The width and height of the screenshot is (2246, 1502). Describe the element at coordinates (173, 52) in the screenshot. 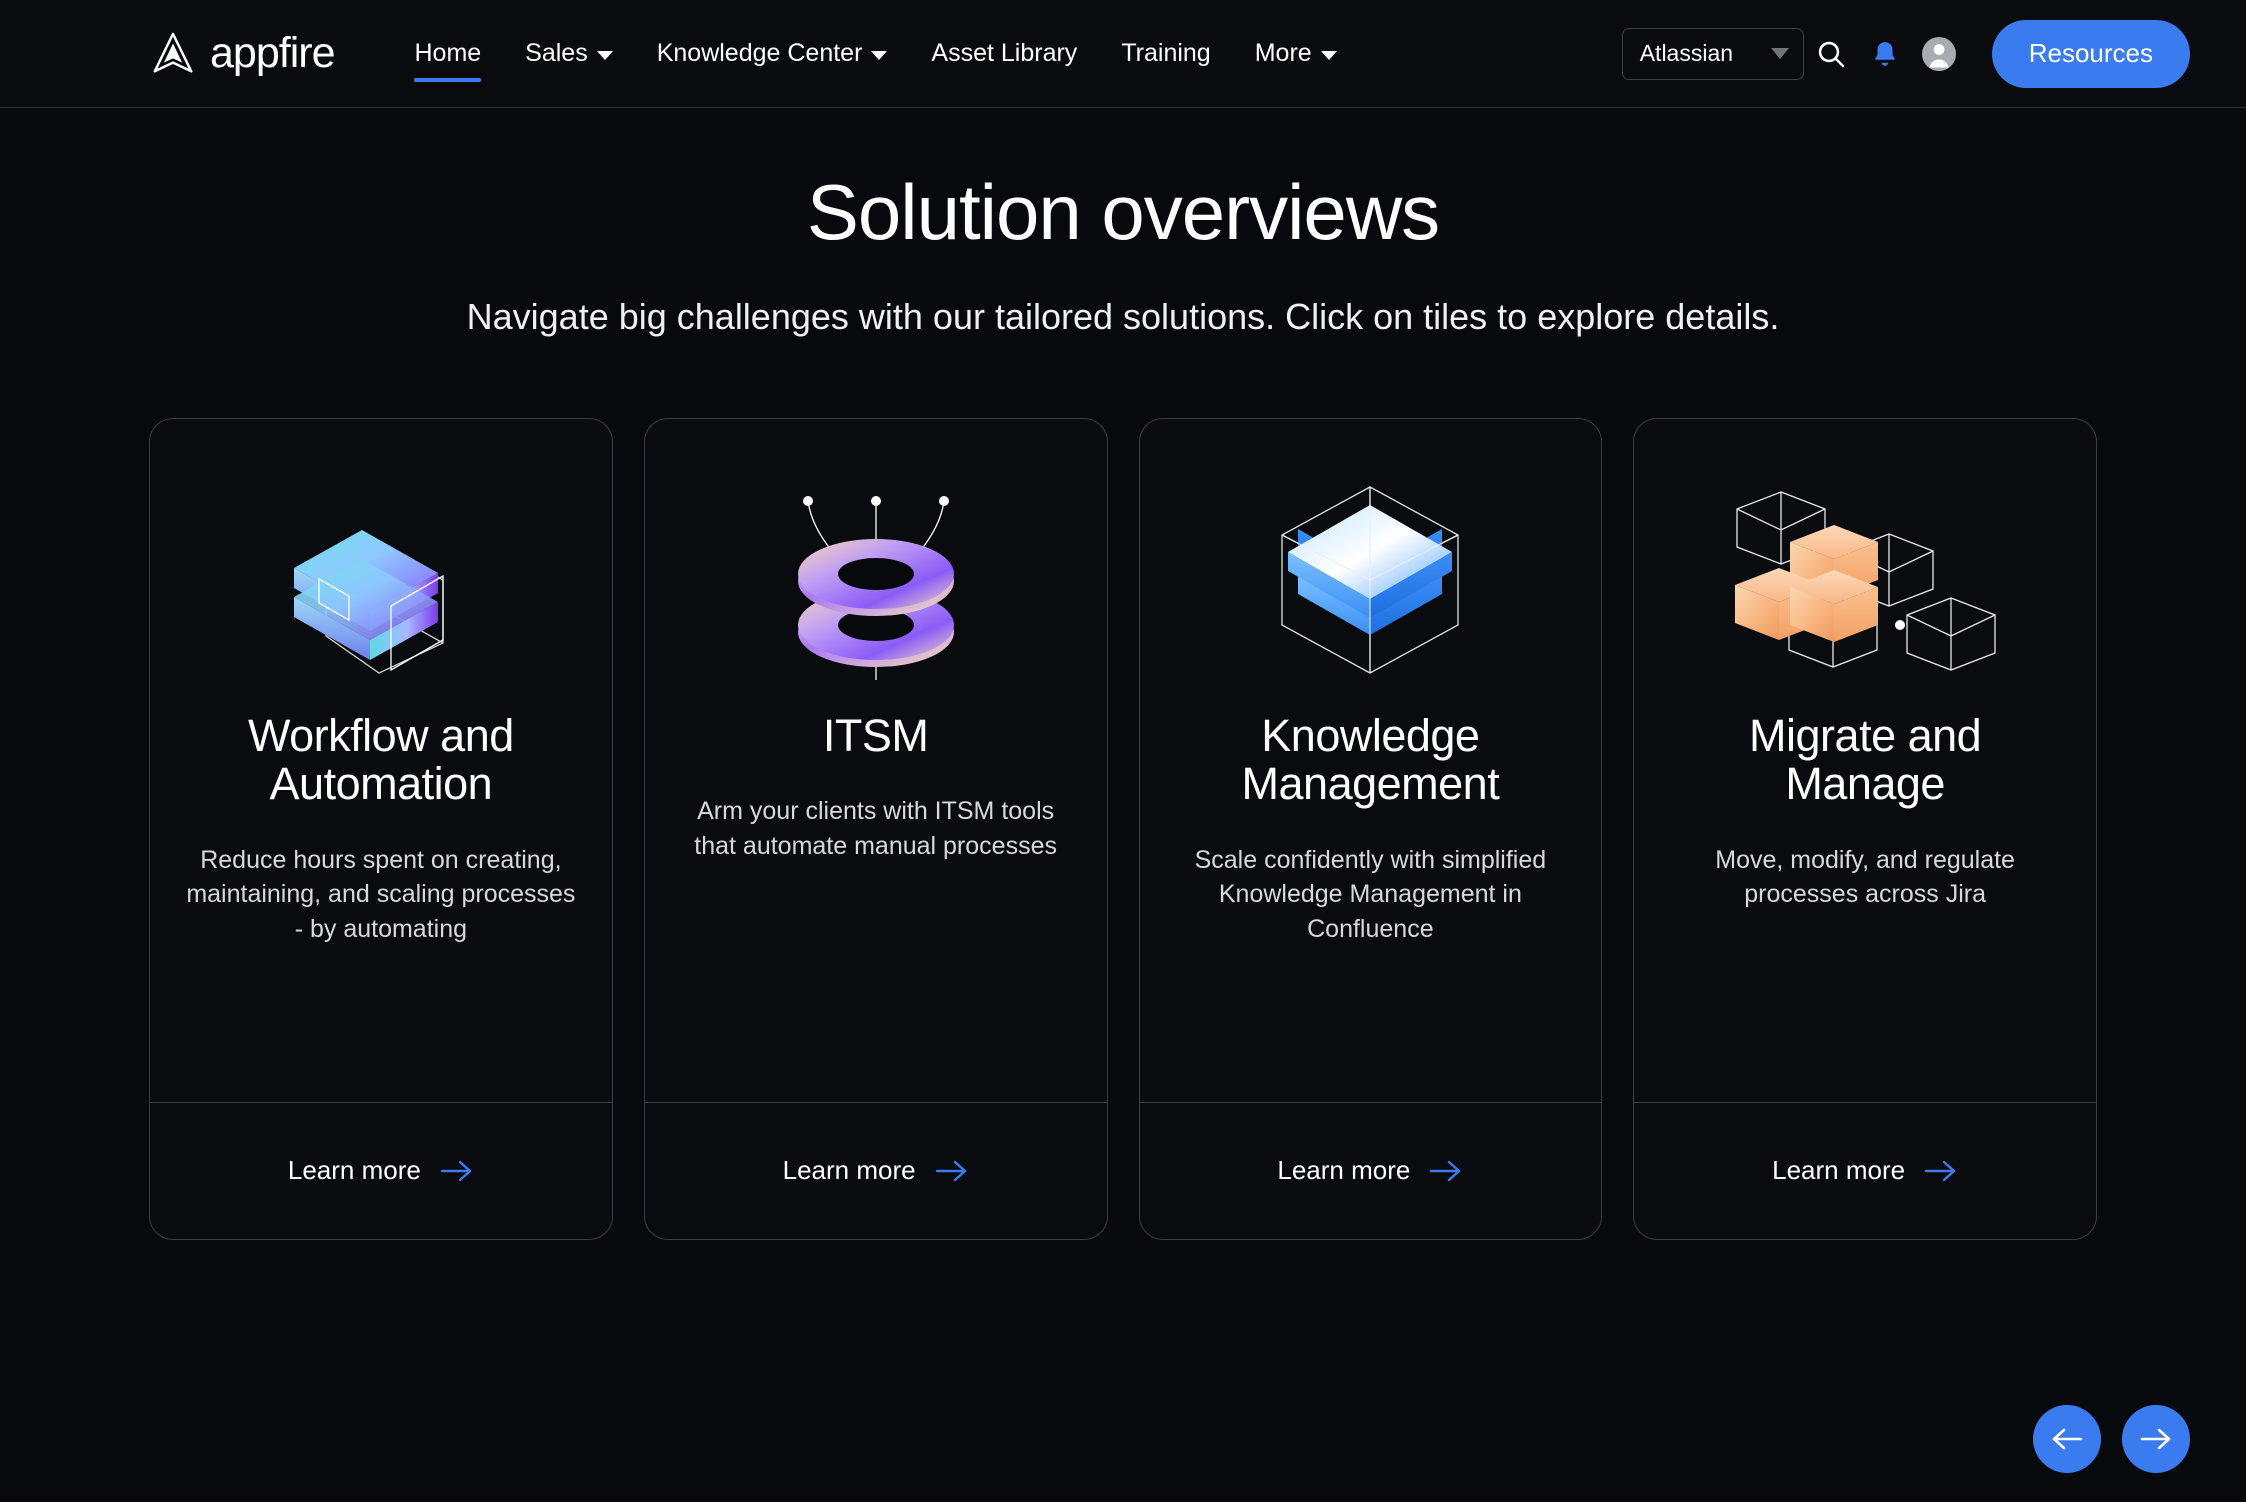

I see `appfire-triangle-logo-icon` at that location.